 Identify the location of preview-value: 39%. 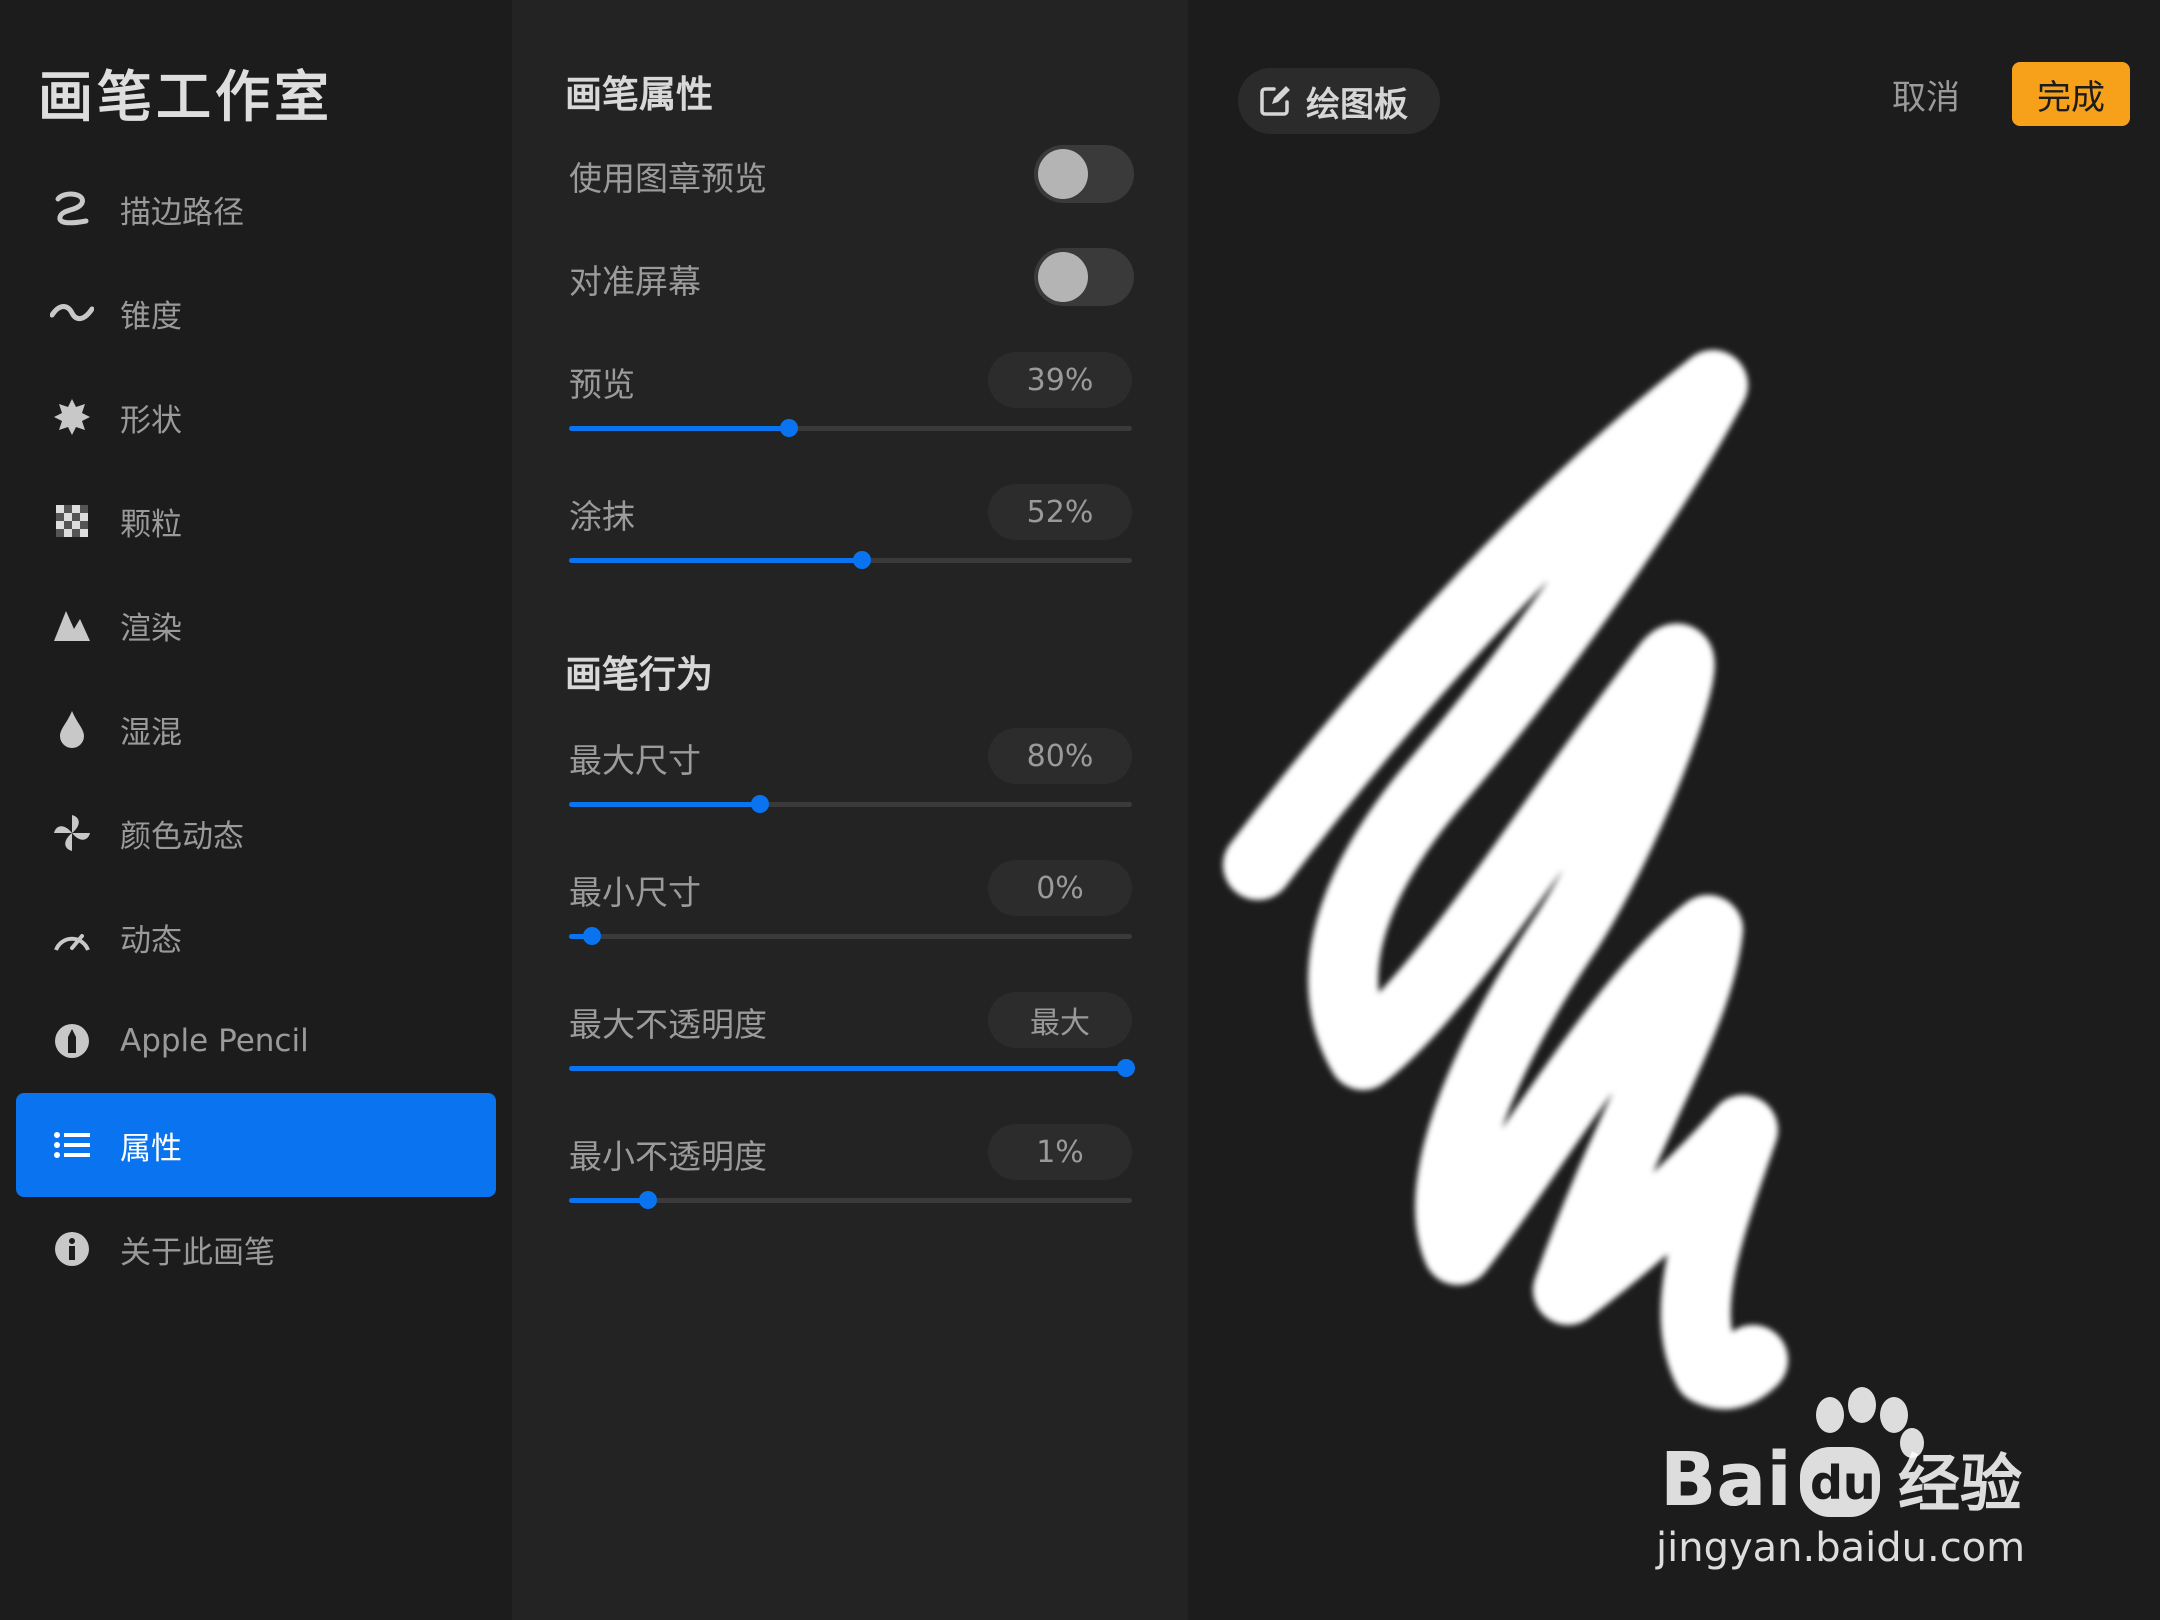
(1060, 380).